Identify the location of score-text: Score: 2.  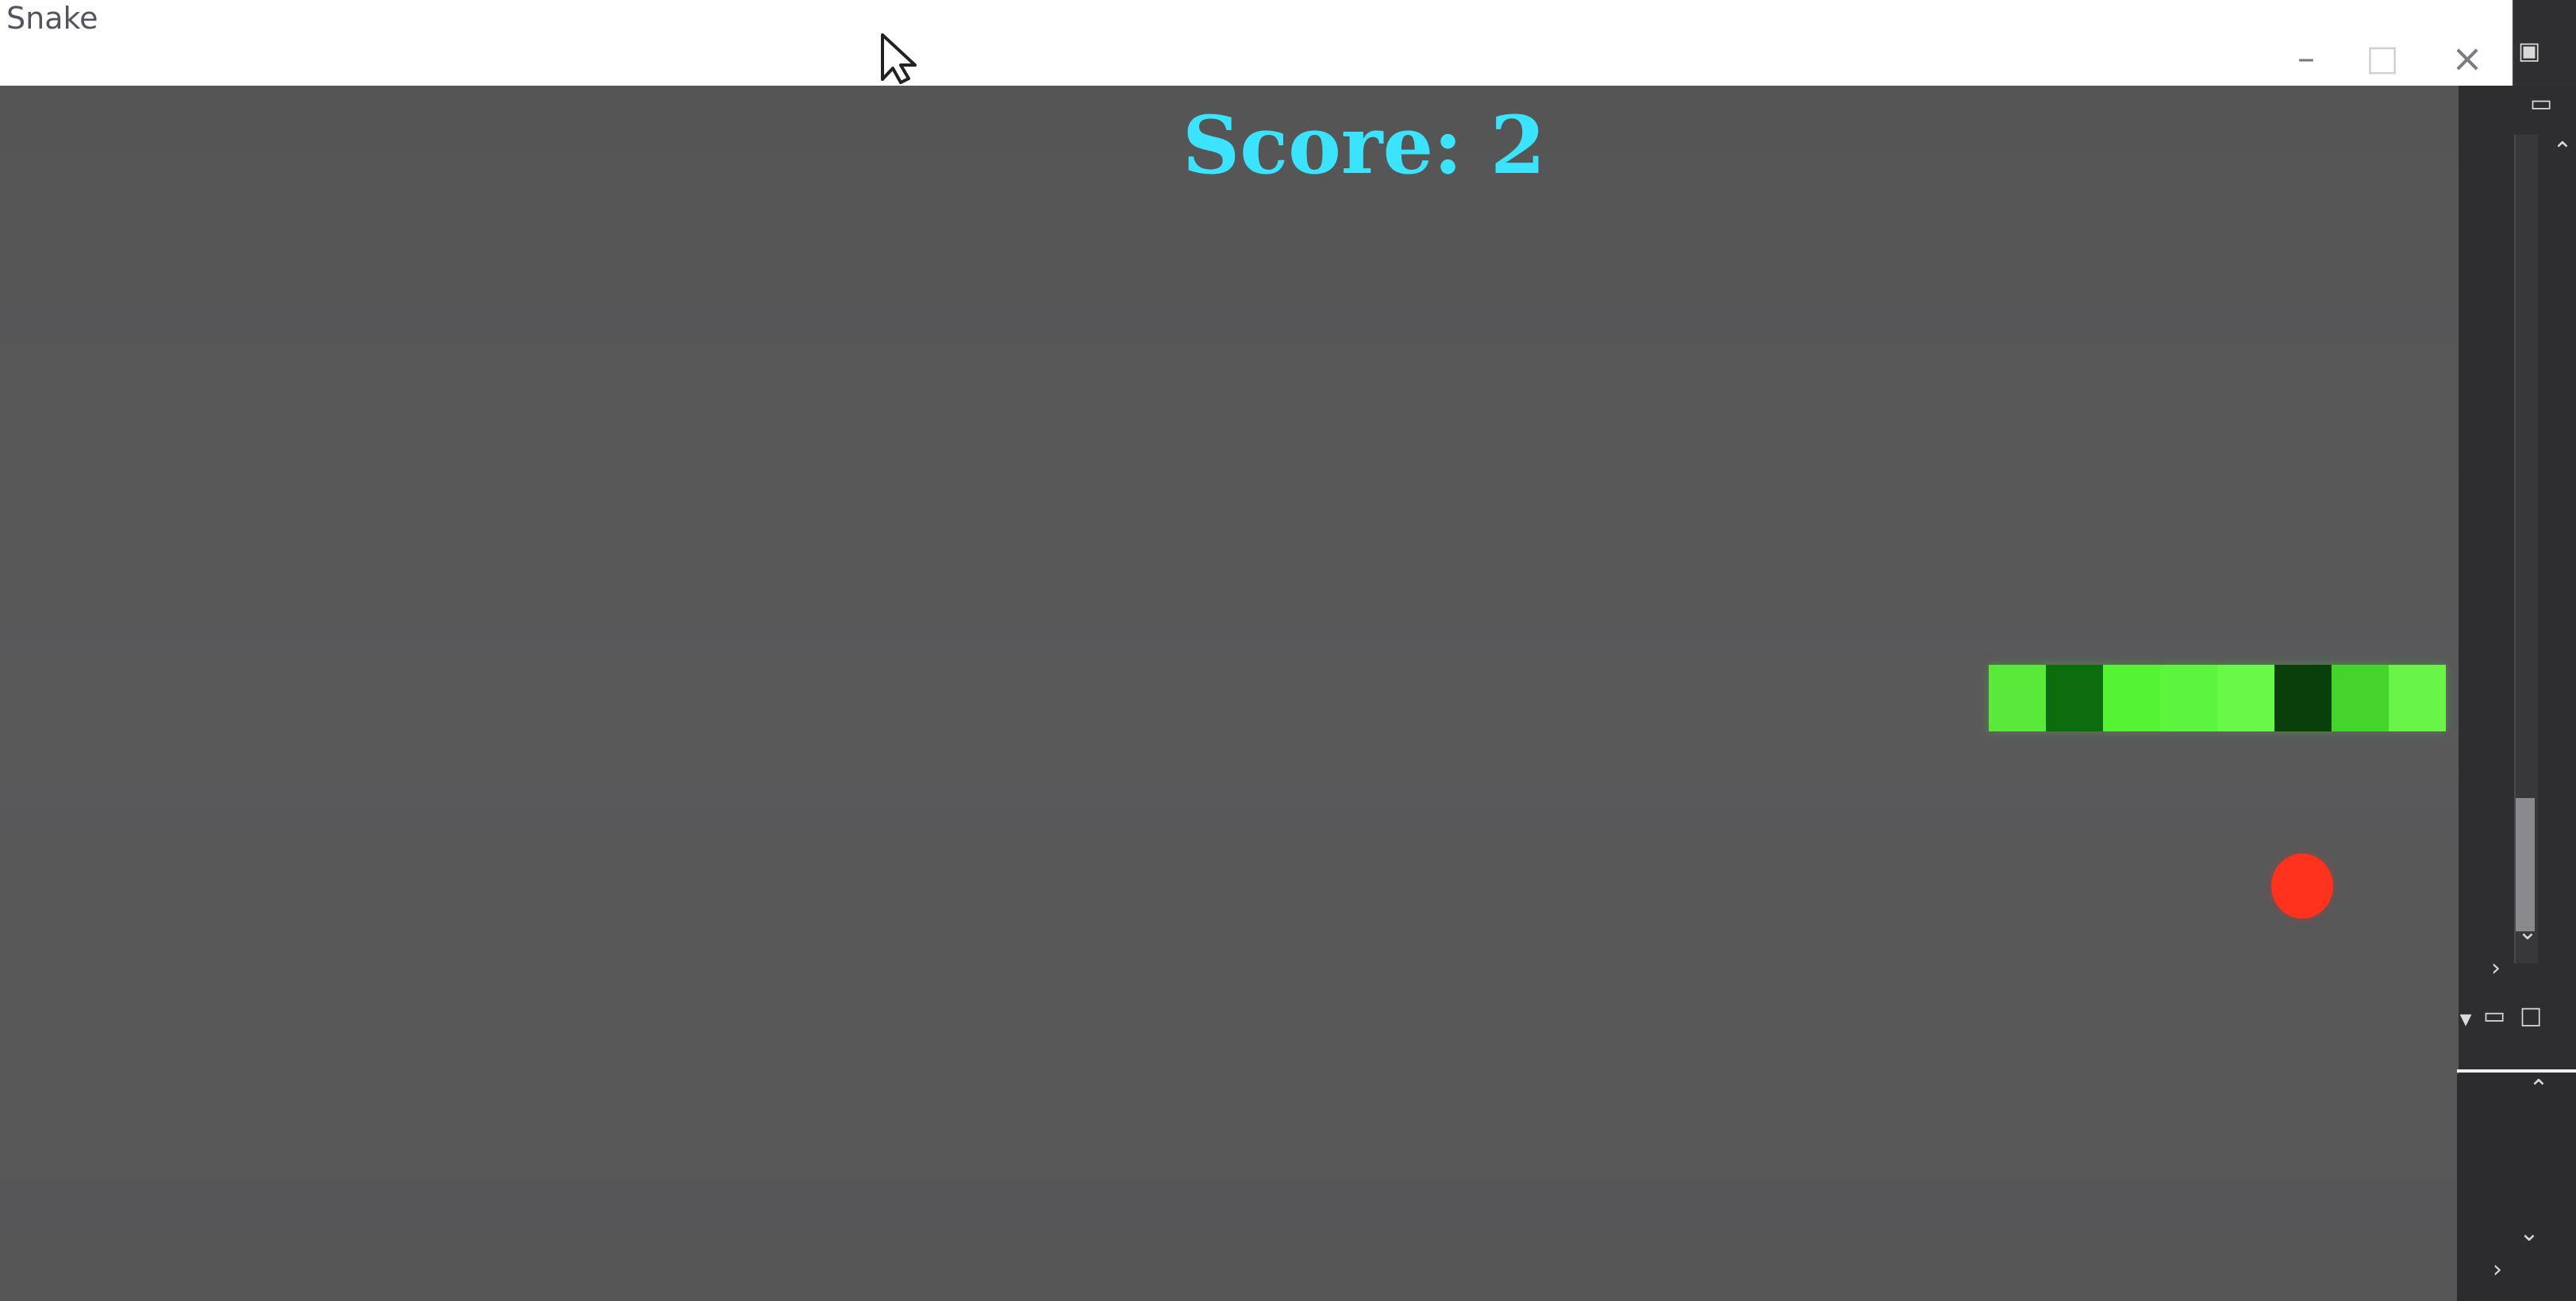
(1364, 145).